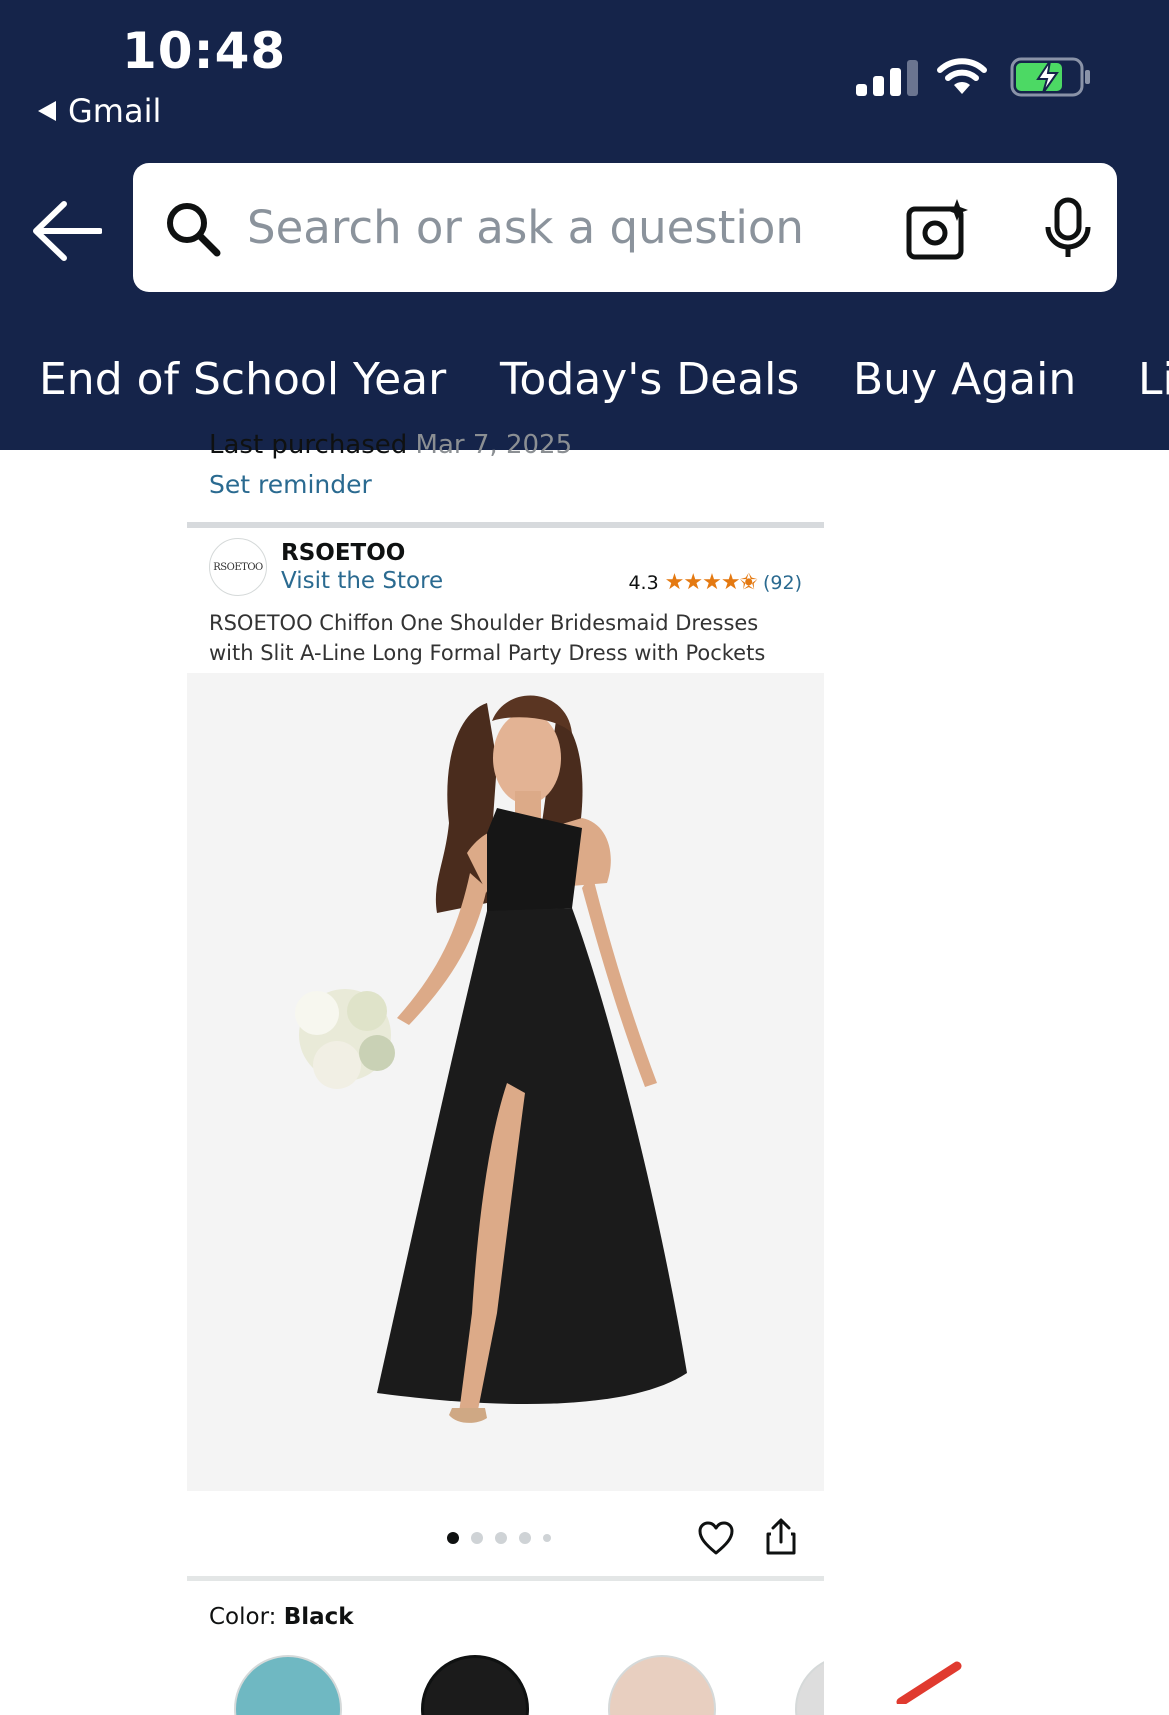 The image size is (1169, 1715). I want to click on last-purchased-label: Last purchased, so click(308, 445).